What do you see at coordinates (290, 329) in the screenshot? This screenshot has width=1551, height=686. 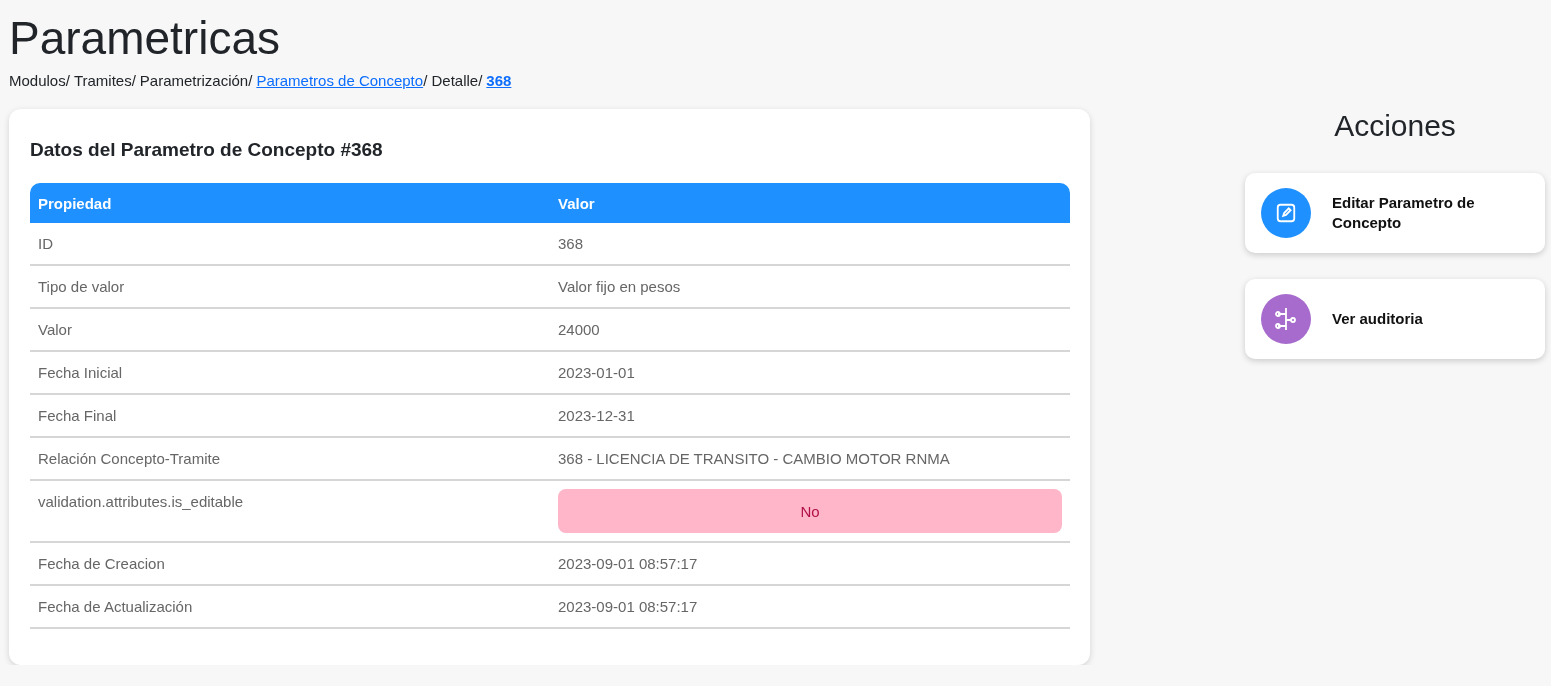 I see `table-cell: Valor` at bounding box center [290, 329].